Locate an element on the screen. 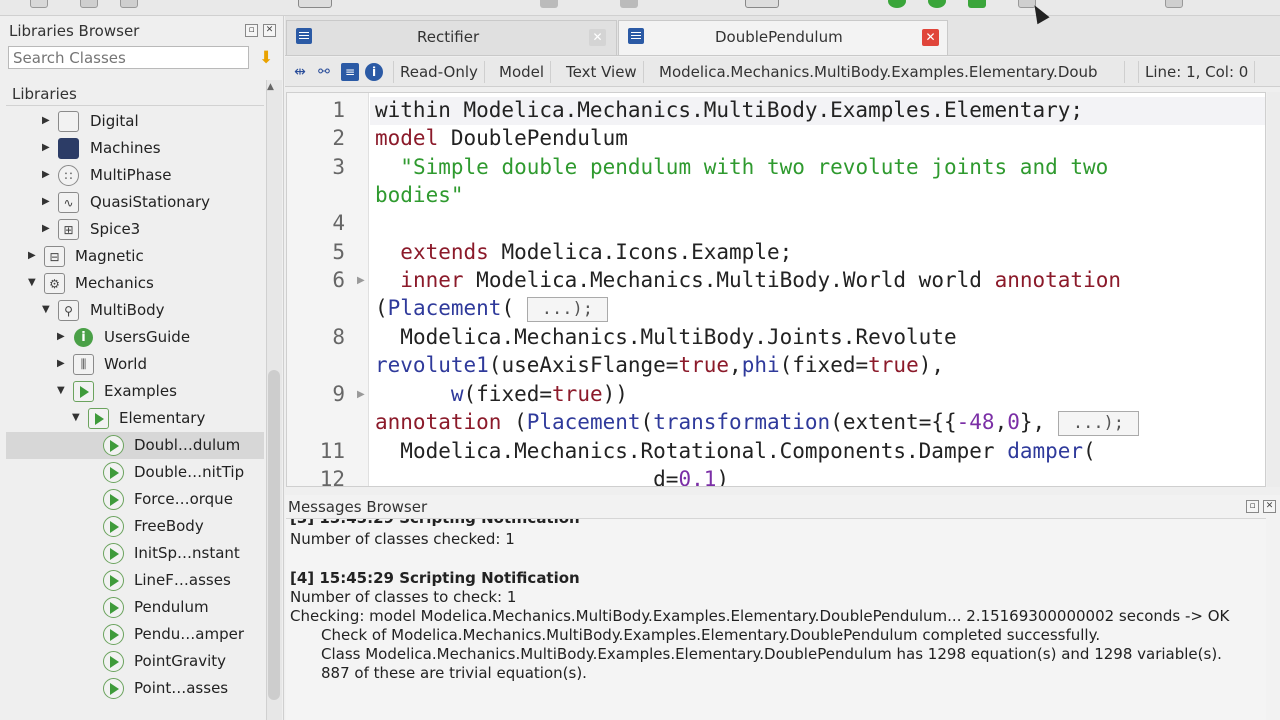 This screenshot has width=1280, height=720. tree-item-lineforce: LineF…asses is located at coordinates (135, 580).